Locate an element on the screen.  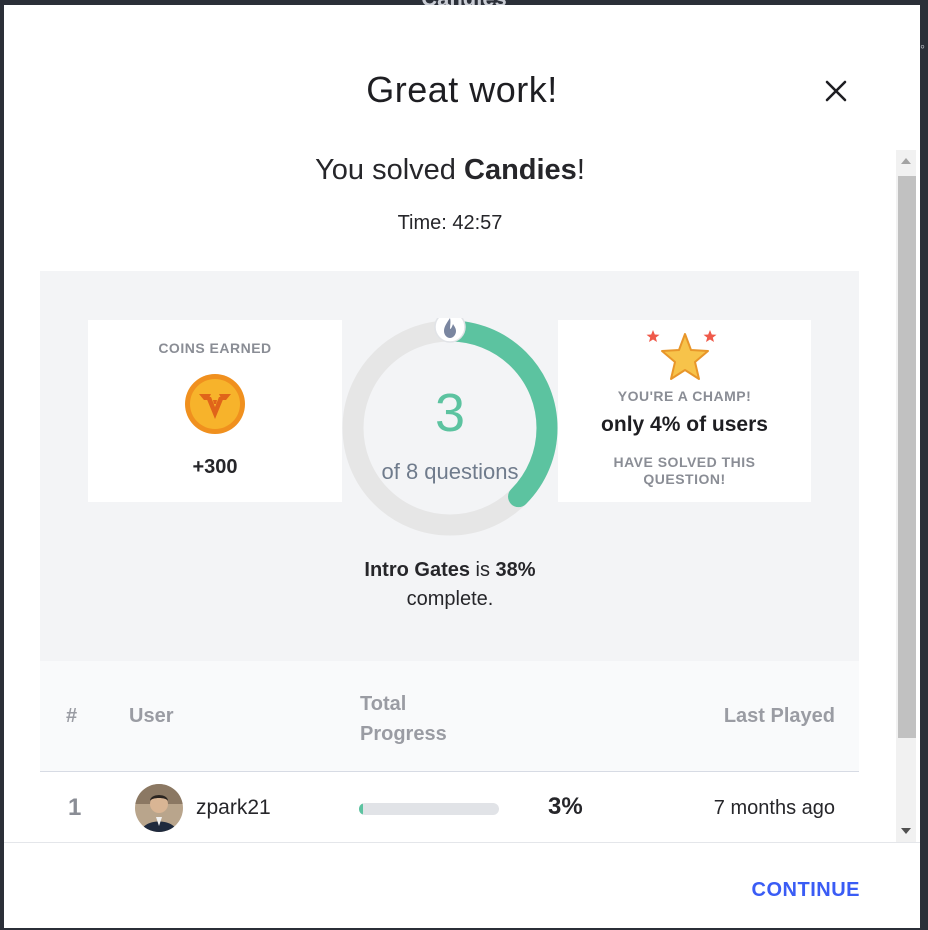
header-last-played: Last Played is located at coordinates (779, 716).